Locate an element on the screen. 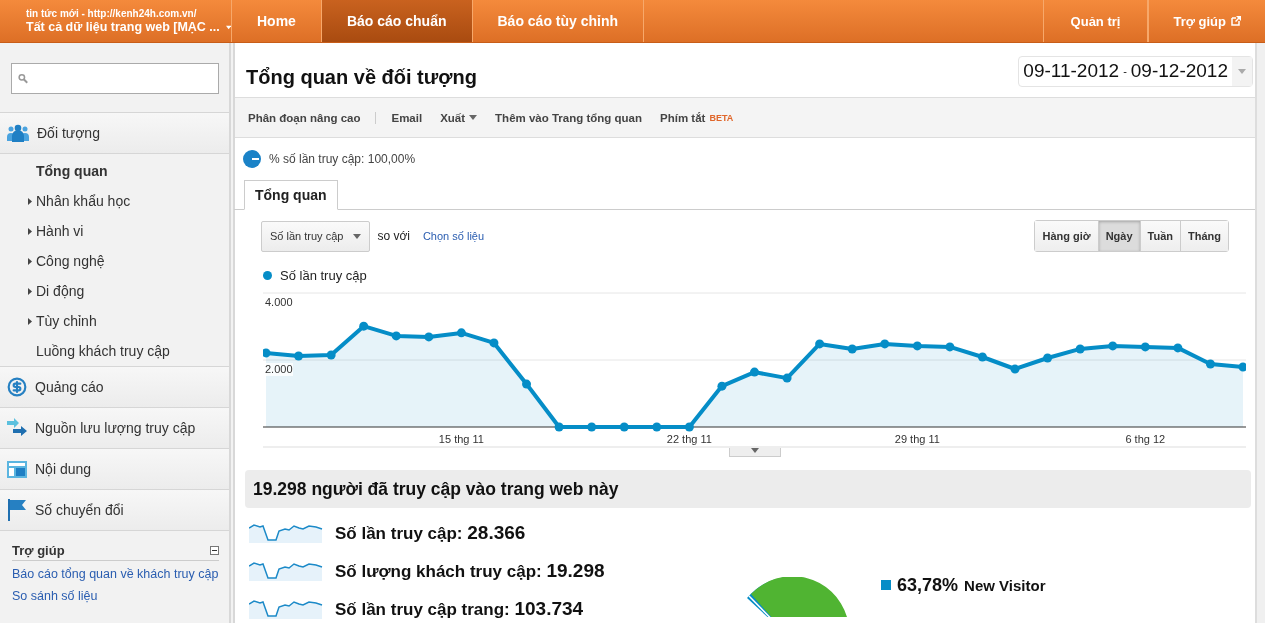  metric-dropdown: Số lần truy cập is located at coordinates (316, 236).